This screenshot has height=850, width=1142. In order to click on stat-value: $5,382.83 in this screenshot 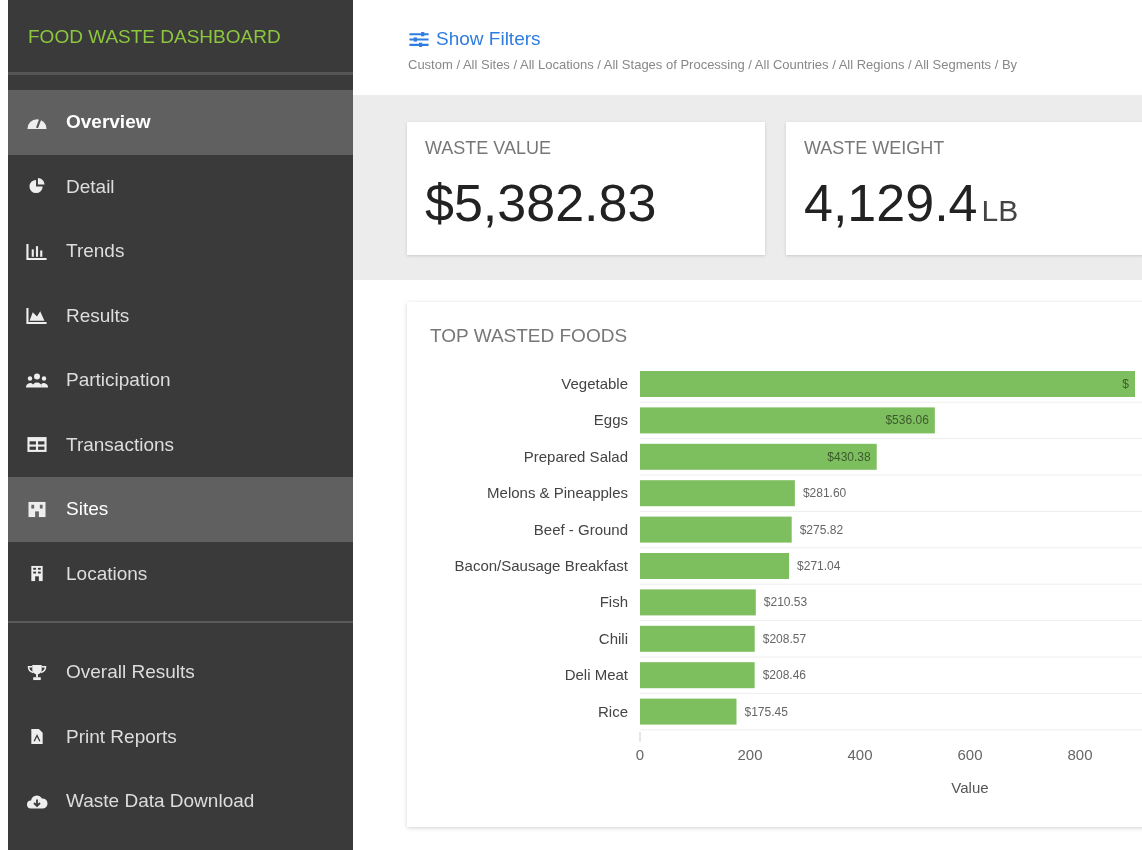, I will do `click(541, 203)`.